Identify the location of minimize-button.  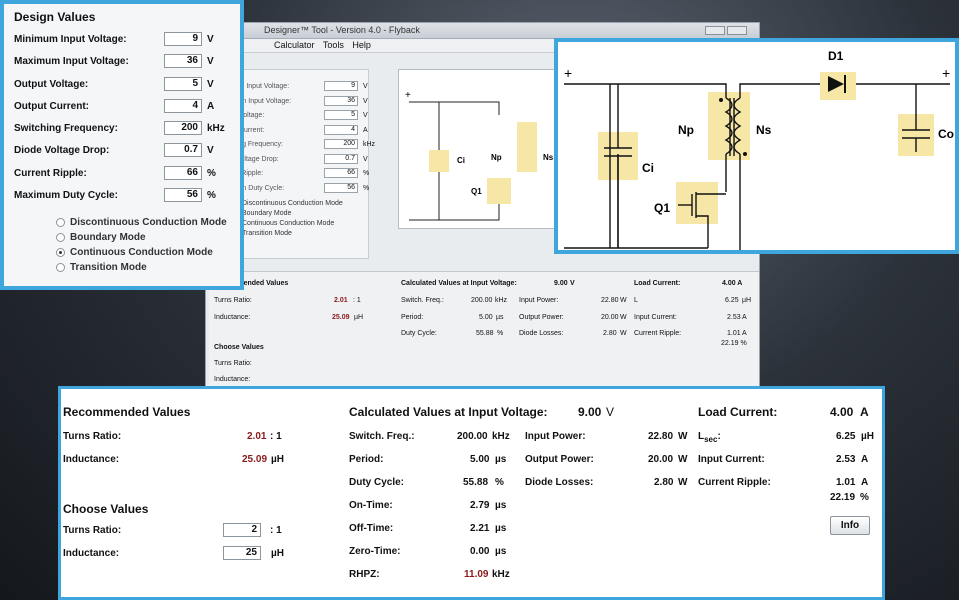
(715, 30).